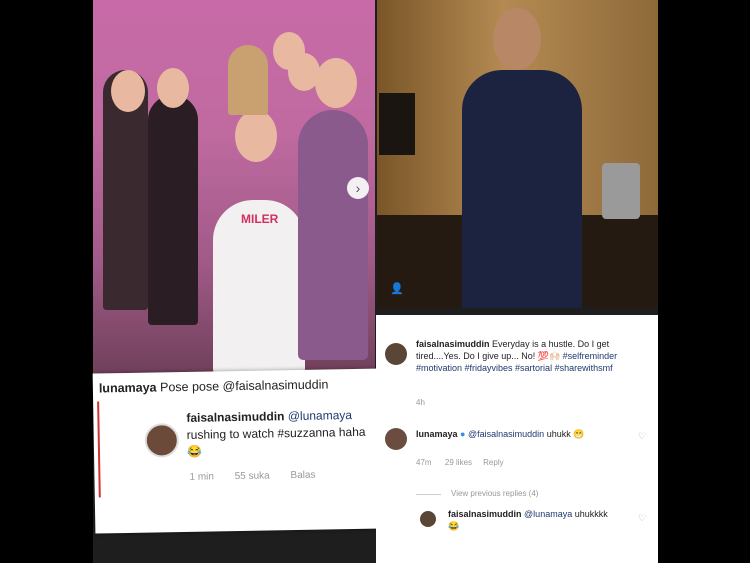 This screenshot has height=563, width=750. Describe the element at coordinates (463, 434) in the screenshot. I see `verified-badge-icon: ●` at that location.